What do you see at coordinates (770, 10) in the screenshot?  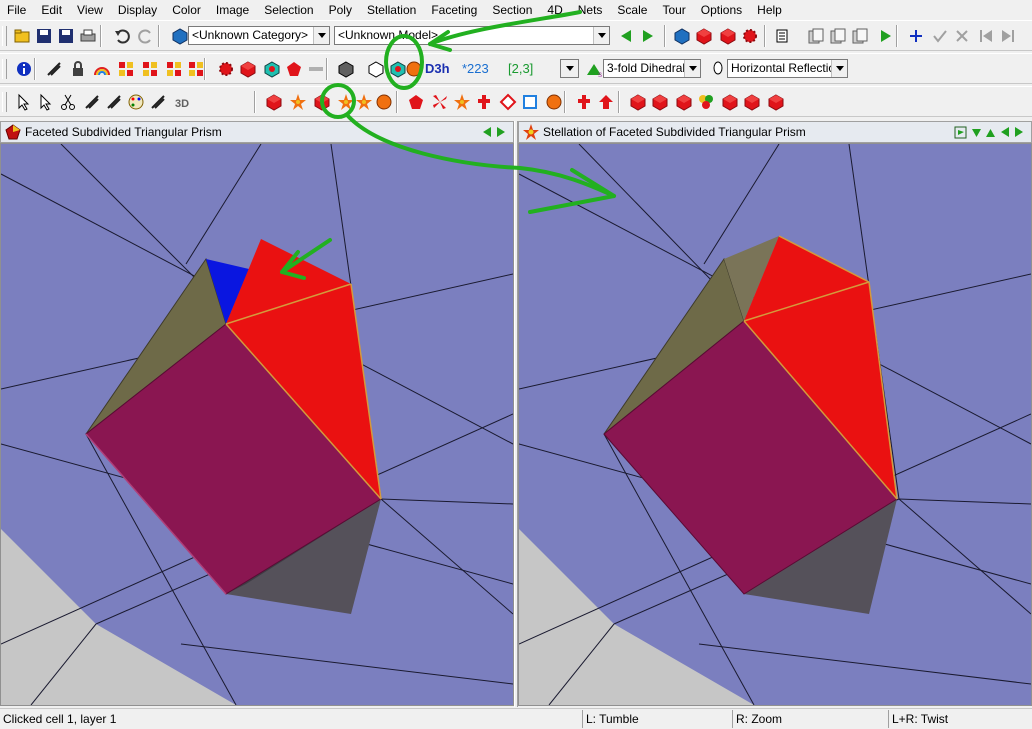 I see `menu-help: Help` at bounding box center [770, 10].